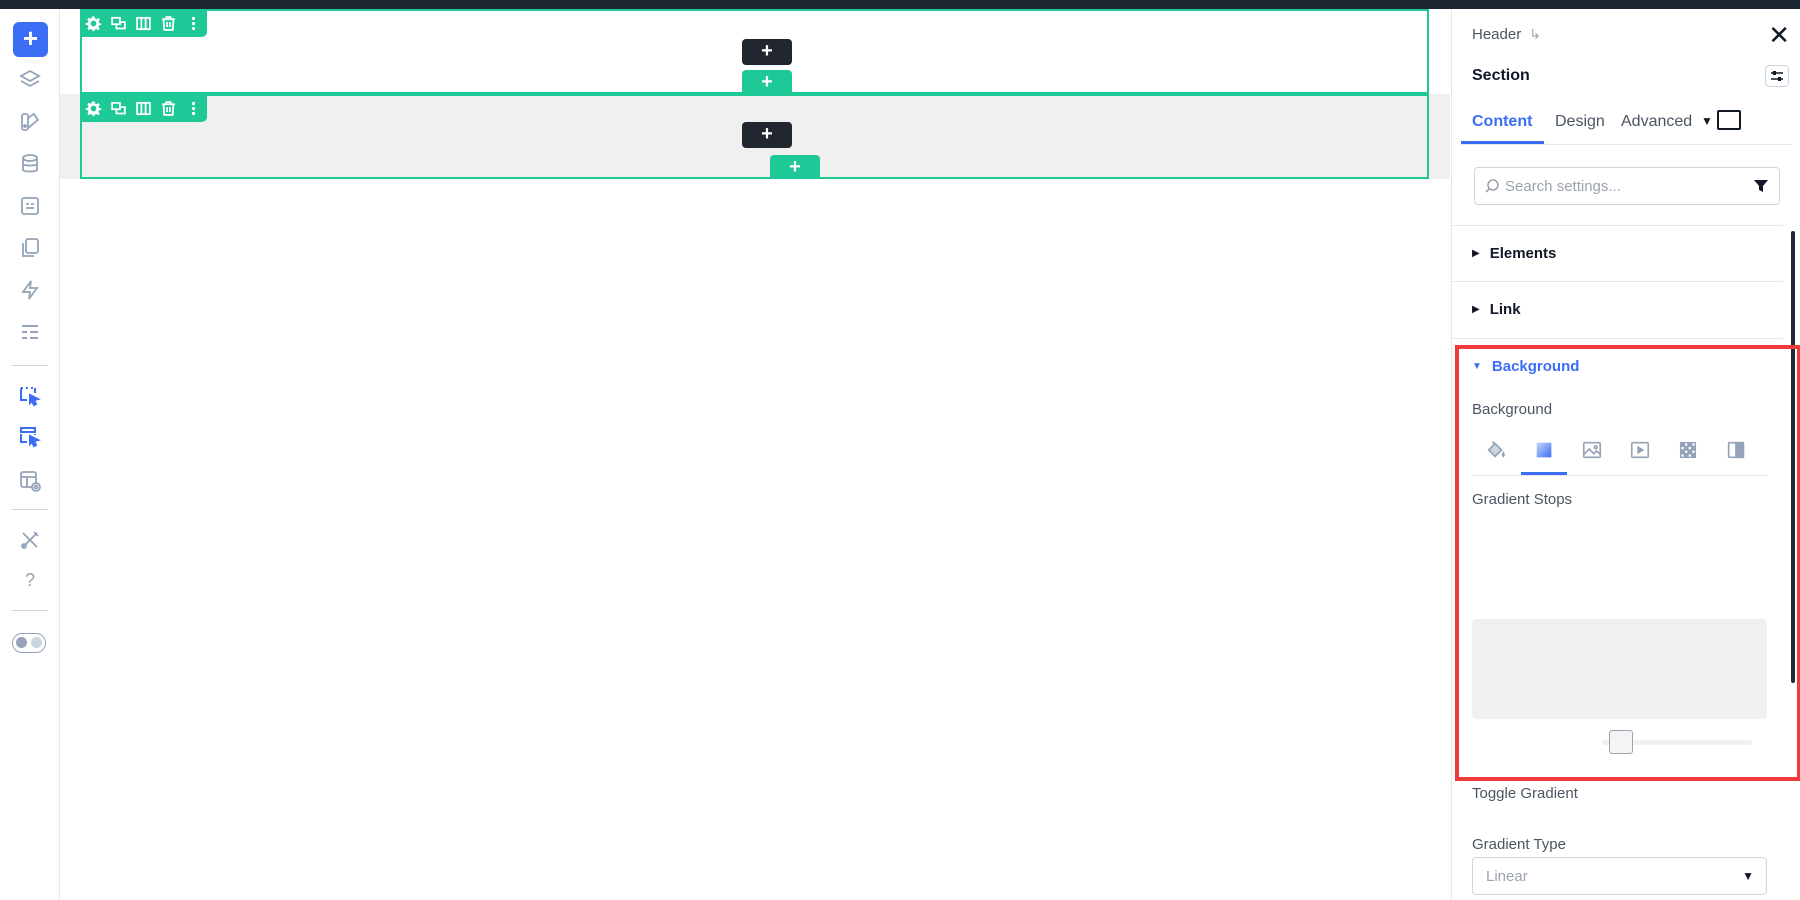 This screenshot has width=1800, height=900. I want to click on list-icon, so click(30, 332).